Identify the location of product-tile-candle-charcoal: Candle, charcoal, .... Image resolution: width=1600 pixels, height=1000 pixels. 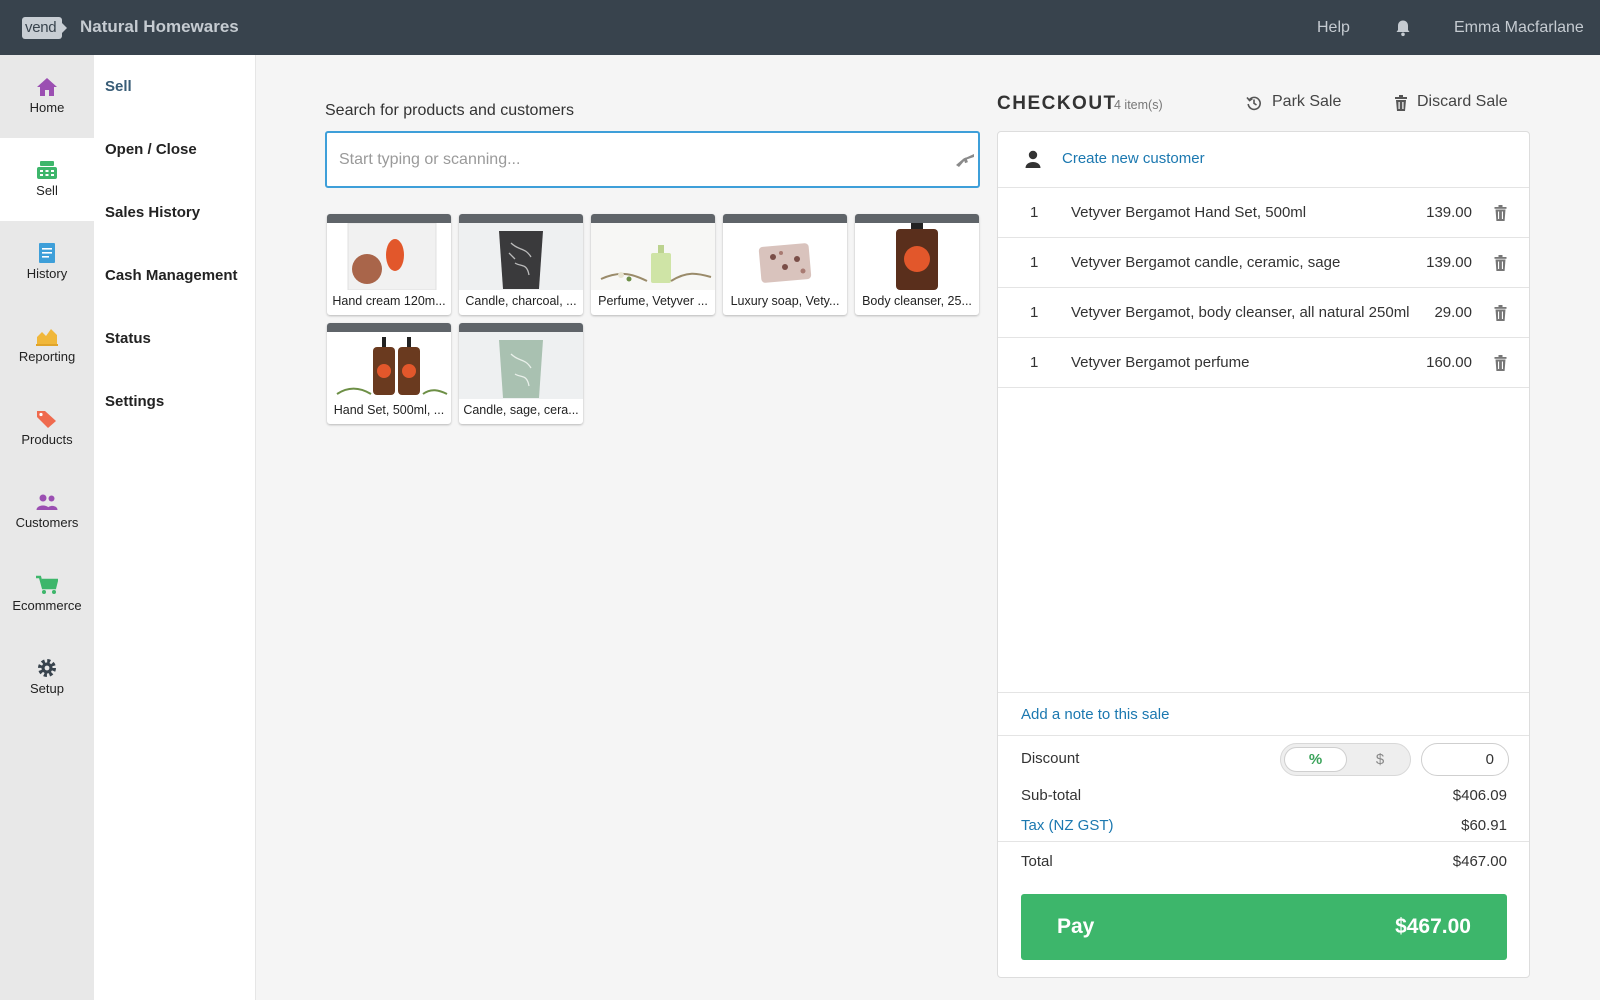
(521, 264).